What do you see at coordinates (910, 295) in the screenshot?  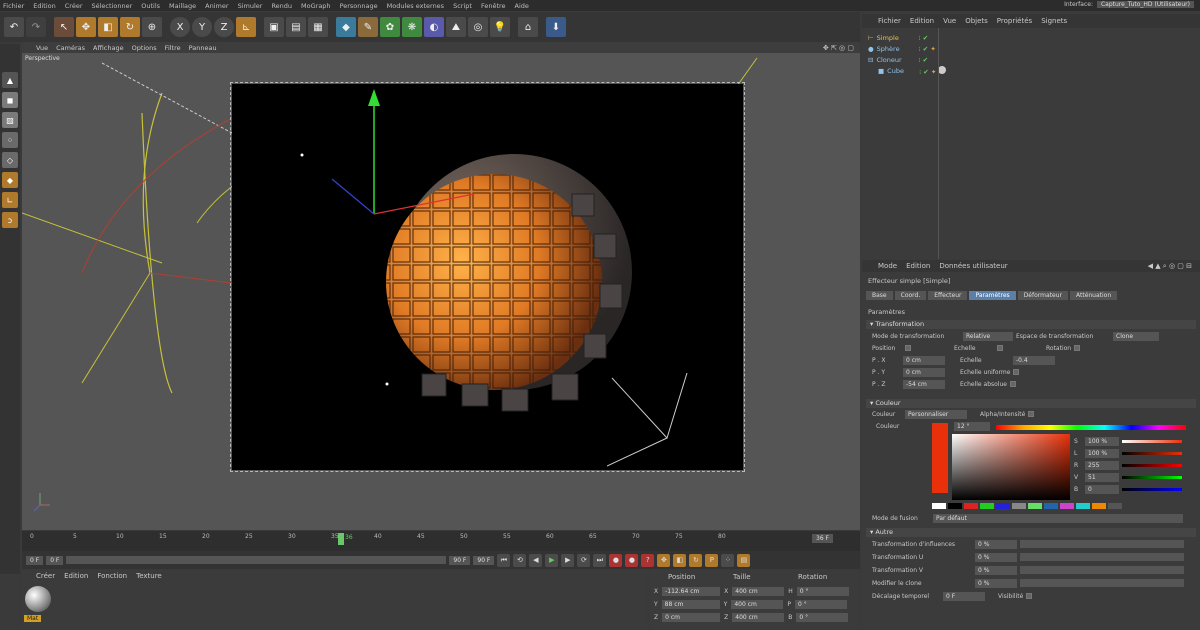 I see `tab-coord: Coord.` at bounding box center [910, 295].